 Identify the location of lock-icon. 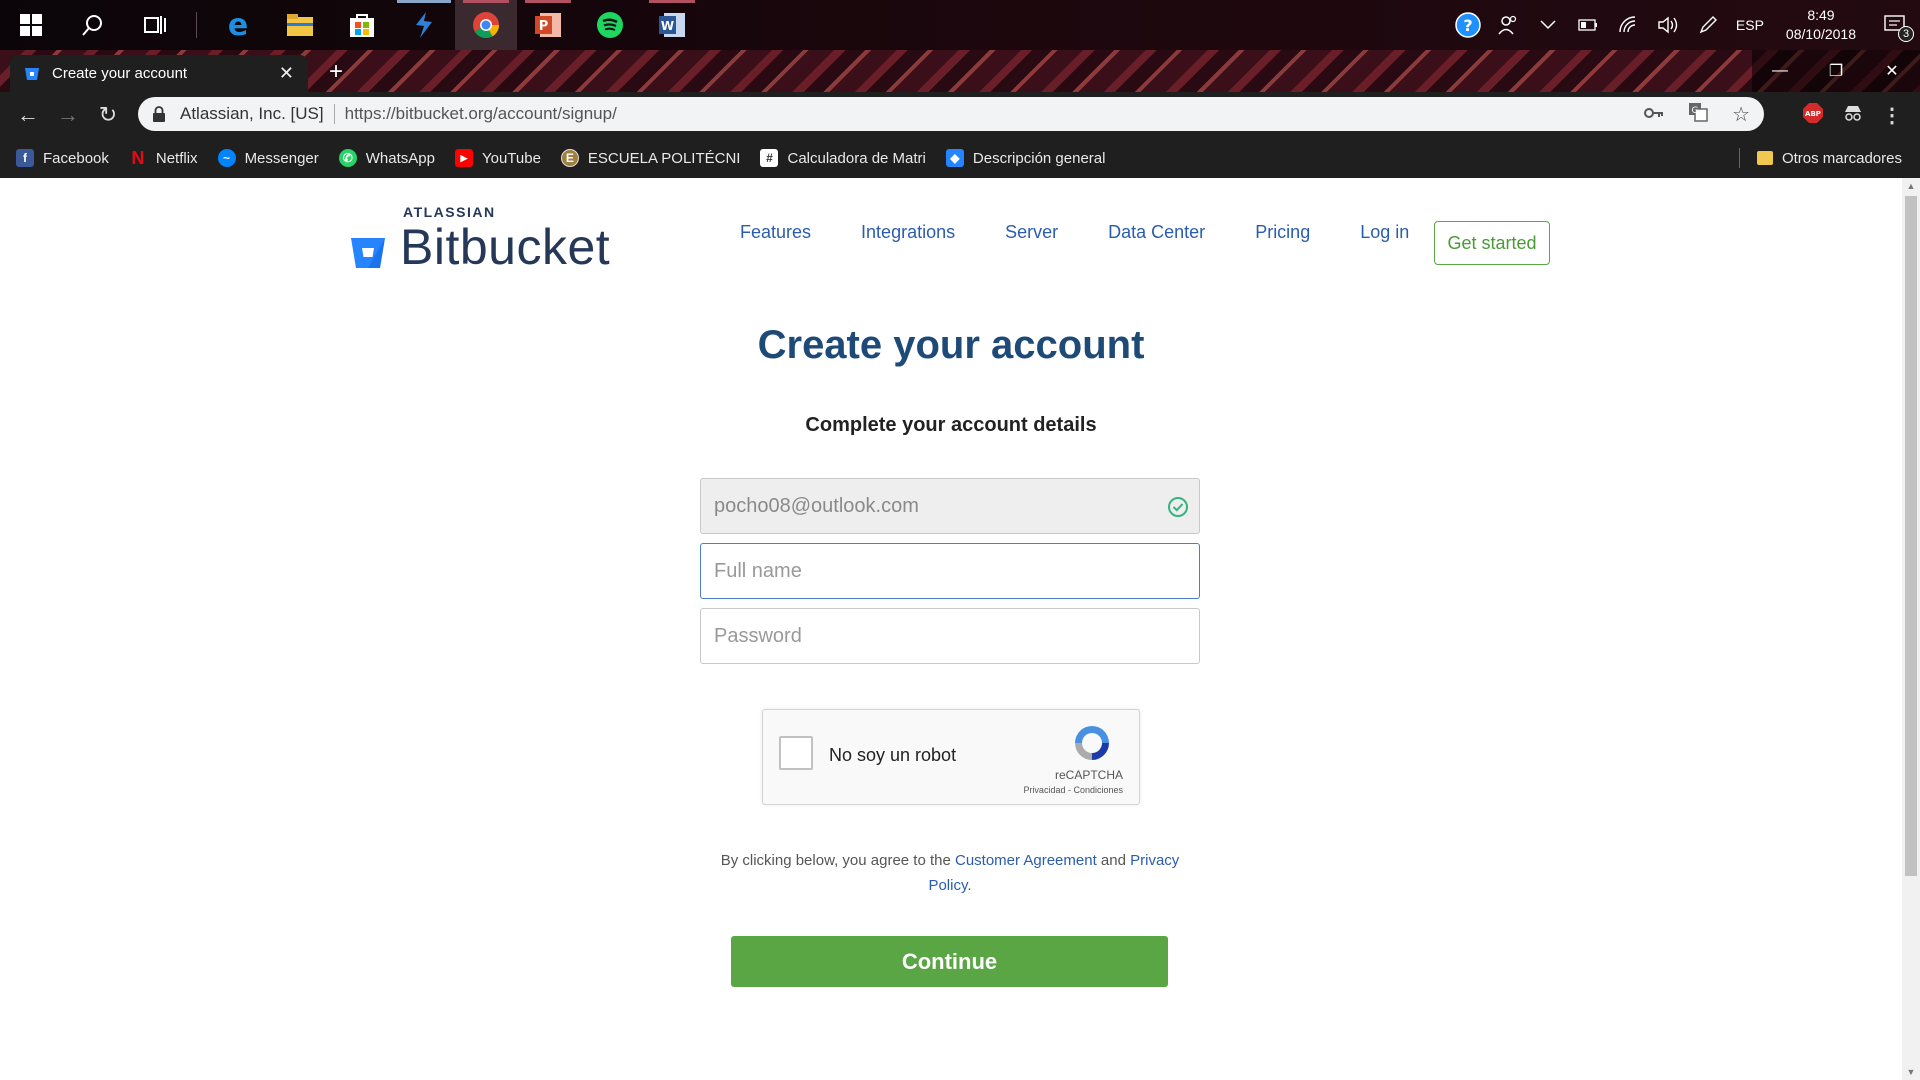
(159, 114).